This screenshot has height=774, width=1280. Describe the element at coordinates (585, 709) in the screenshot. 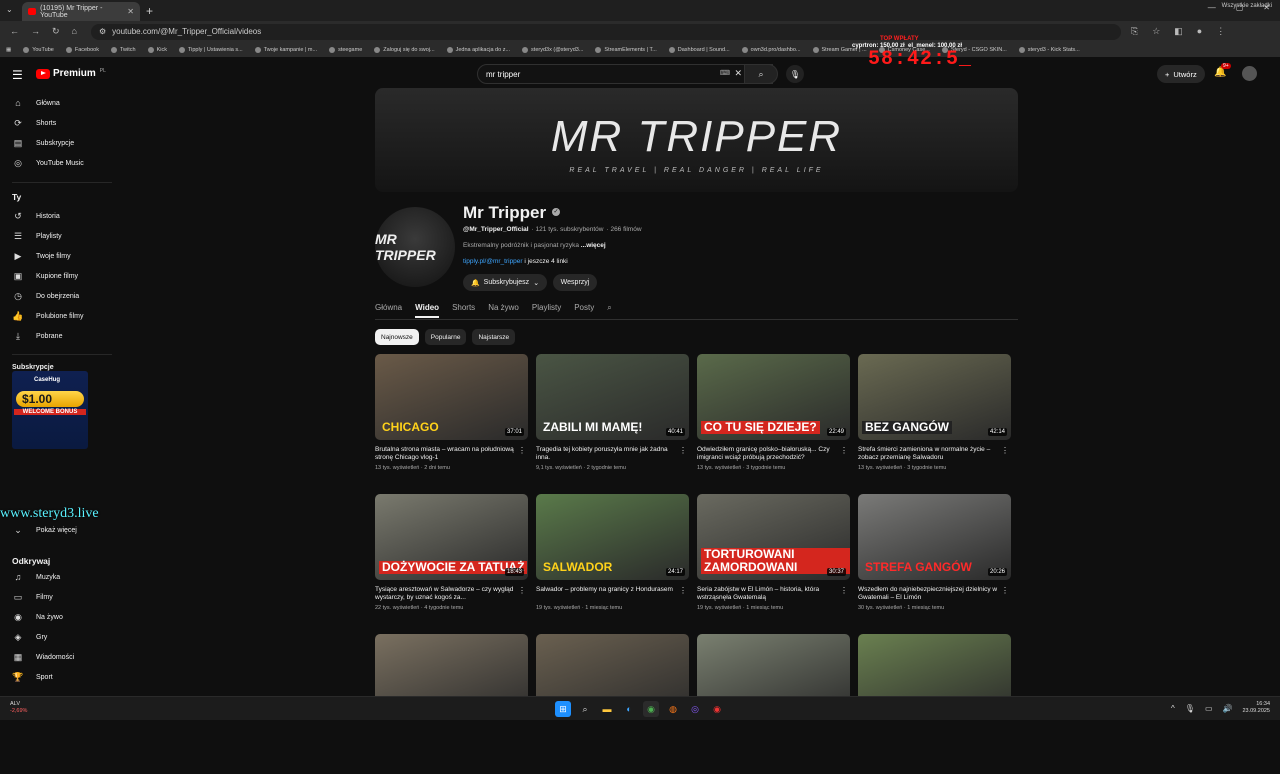

I see `taskbar-search-icon: ⌕` at that location.